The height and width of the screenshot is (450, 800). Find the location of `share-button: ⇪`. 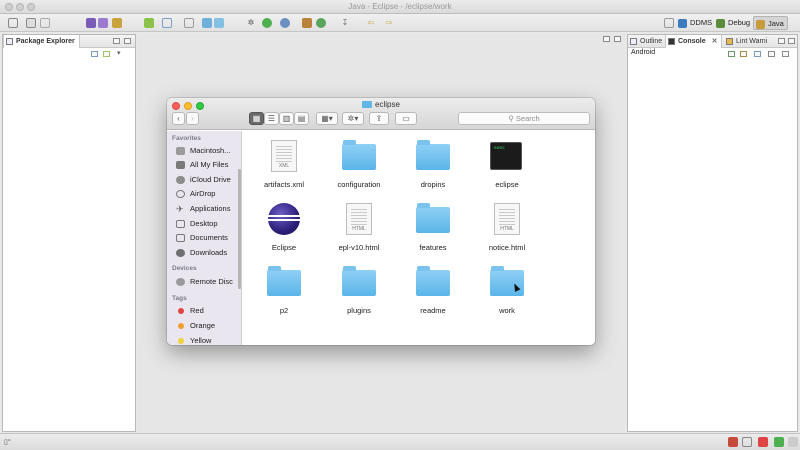

share-button: ⇪ is located at coordinates (379, 118).